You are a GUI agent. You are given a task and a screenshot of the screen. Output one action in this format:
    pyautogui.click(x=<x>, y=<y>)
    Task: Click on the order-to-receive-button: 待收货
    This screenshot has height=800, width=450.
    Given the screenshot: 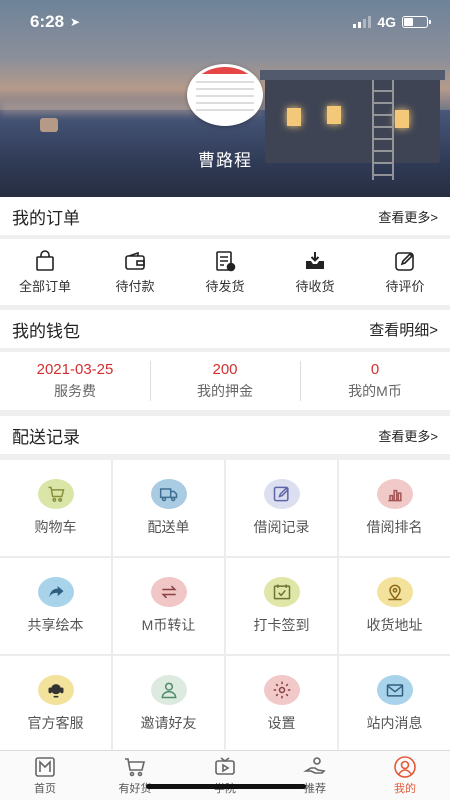 What is the action you would take?
    pyautogui.click(x=315, y=272)
    